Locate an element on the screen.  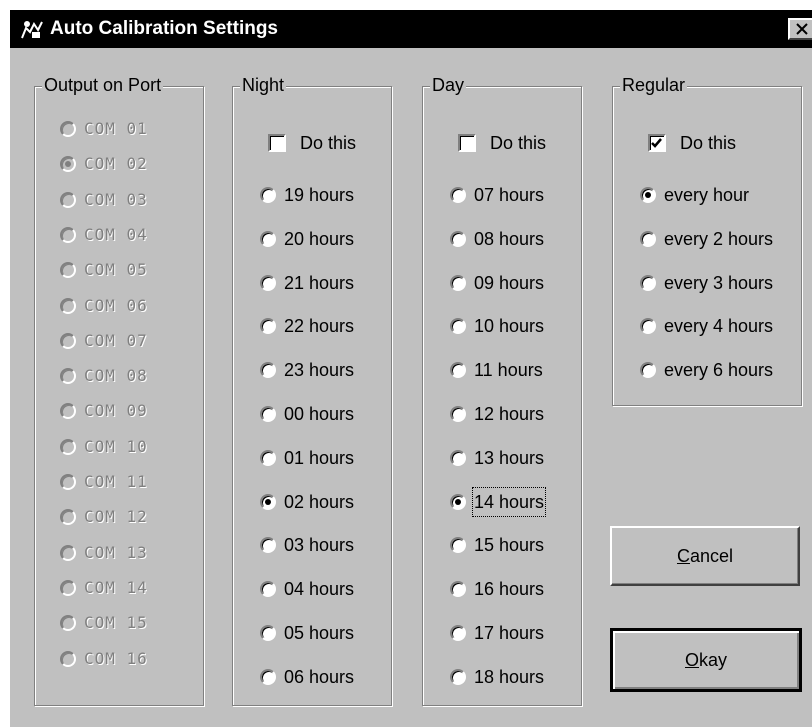
regular-option-label: every hour is located at coordinates (706, 195).